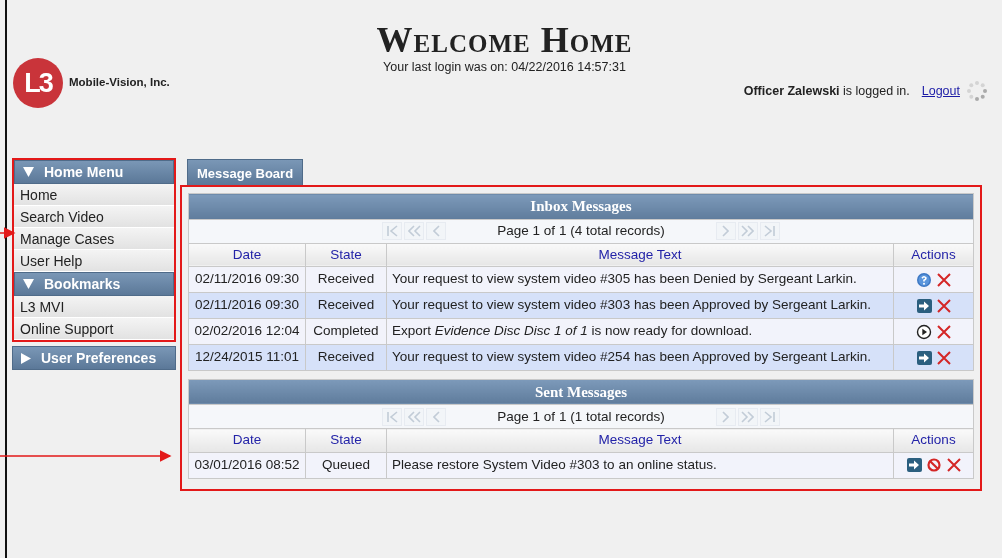 The height and width of the screenshot is (558, 1002). Describe the element at coordinates (38, 83) in the screenshot. I see `logo-icon: L3` at that location.